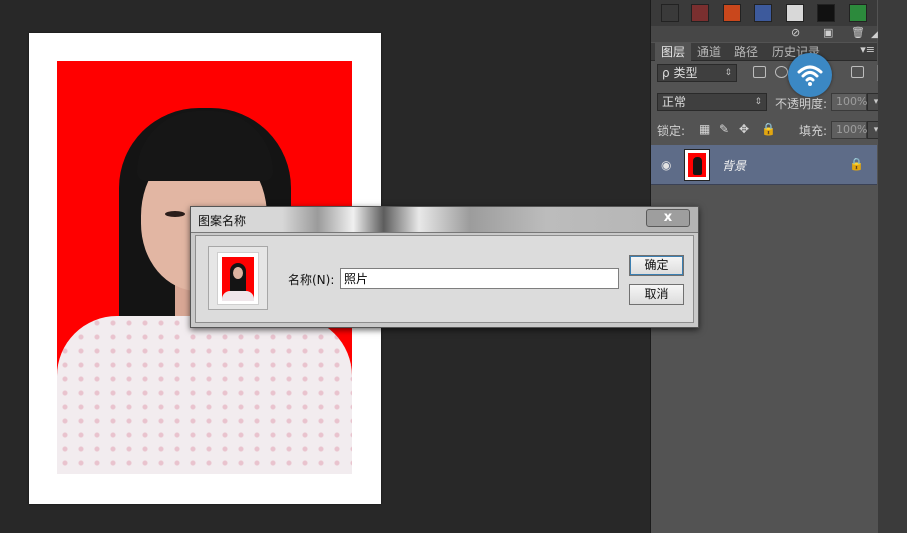 This screenshot has height=533, width=907. Describe the element at coordinates (849, 102) in the screenshot. I see `opacity-input: 100%` at that location.